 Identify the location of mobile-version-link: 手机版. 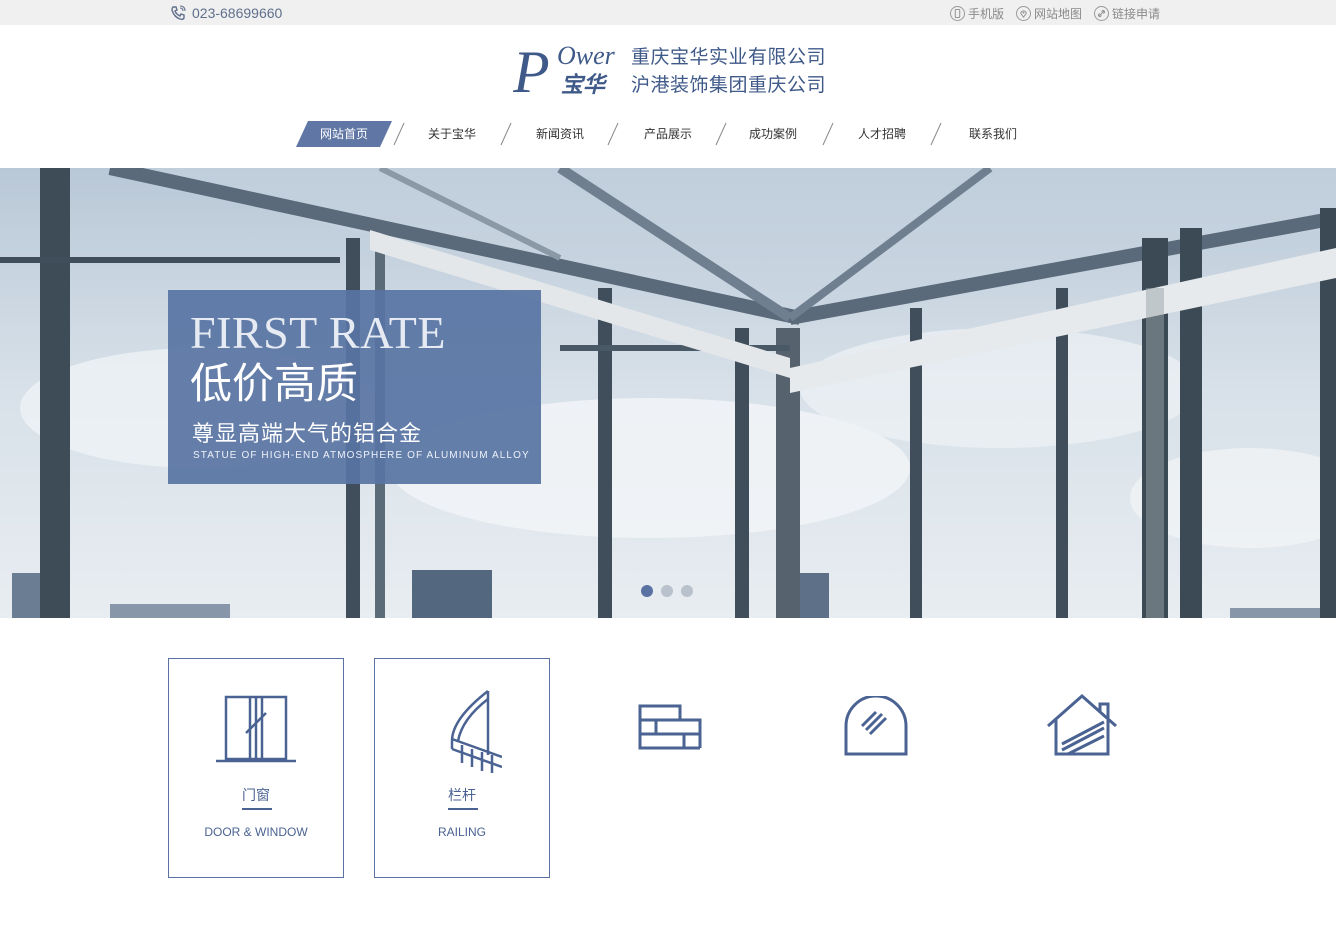
(977, 13).